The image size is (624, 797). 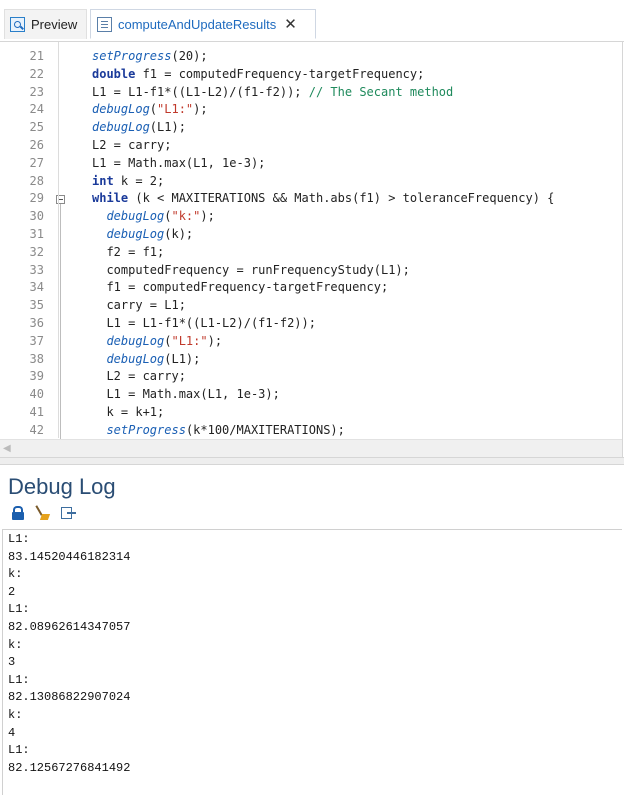 I want to click on debug-log-toolbar, so click(x=43, y=514).